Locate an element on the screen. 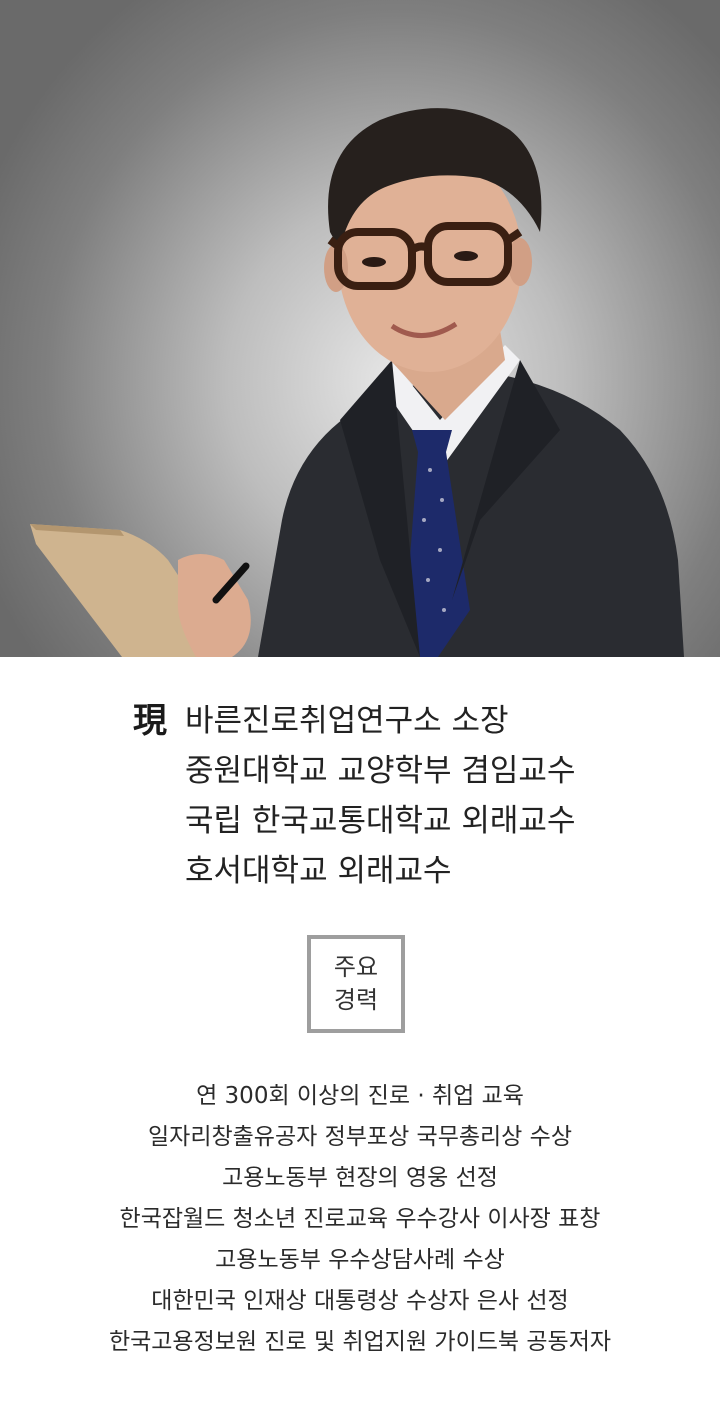  position-row: 중원대학교 교양학부 겸임교수 is located at coordinates (354, 767).